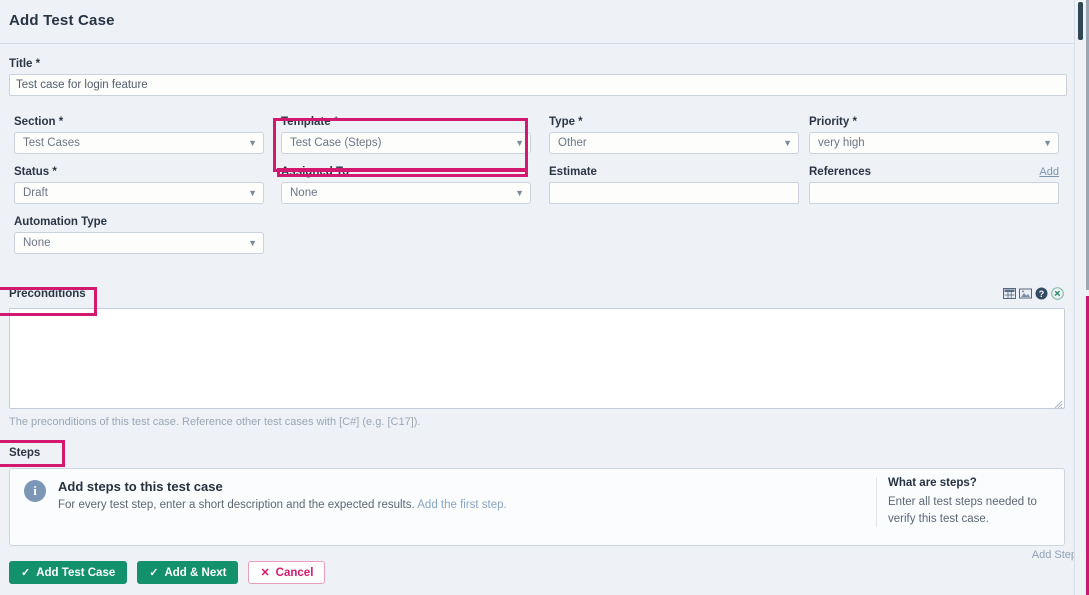 This screenshot has height=595, width=1089. What do you see at coordinates (462, 505) in the screenshot?
I see `add-first-step-link: Add the first step.` at bounding box center [462, 505].